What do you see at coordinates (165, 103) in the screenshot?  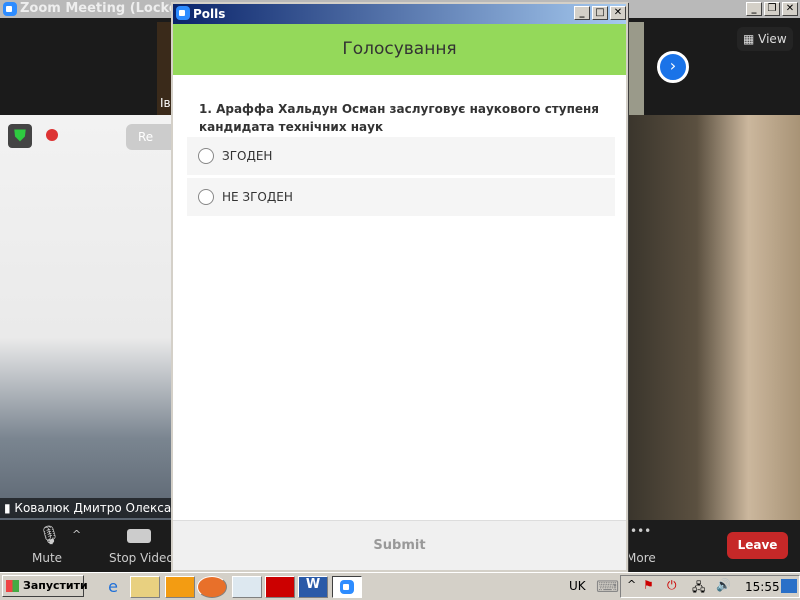 I see `participant-name: Iв` at bounding box center [165, 103].